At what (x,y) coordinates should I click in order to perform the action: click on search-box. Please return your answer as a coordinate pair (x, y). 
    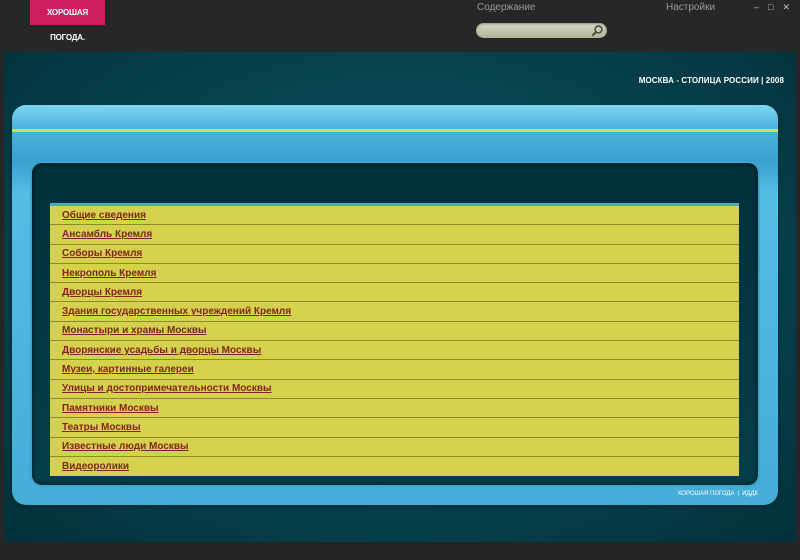
    Looking at the image, I should click on (541, 30).